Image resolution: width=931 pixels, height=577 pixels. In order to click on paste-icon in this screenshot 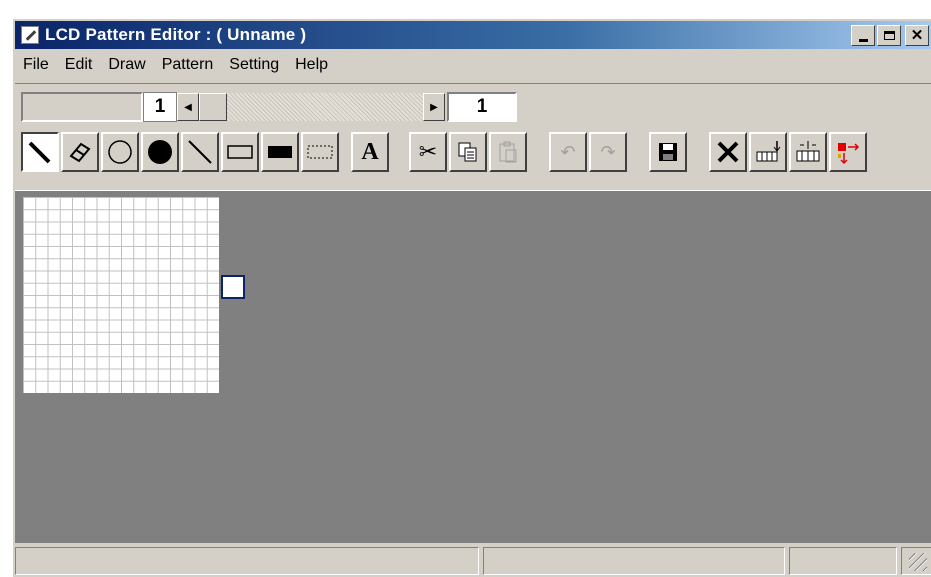, I will do `click(508, 152)`.